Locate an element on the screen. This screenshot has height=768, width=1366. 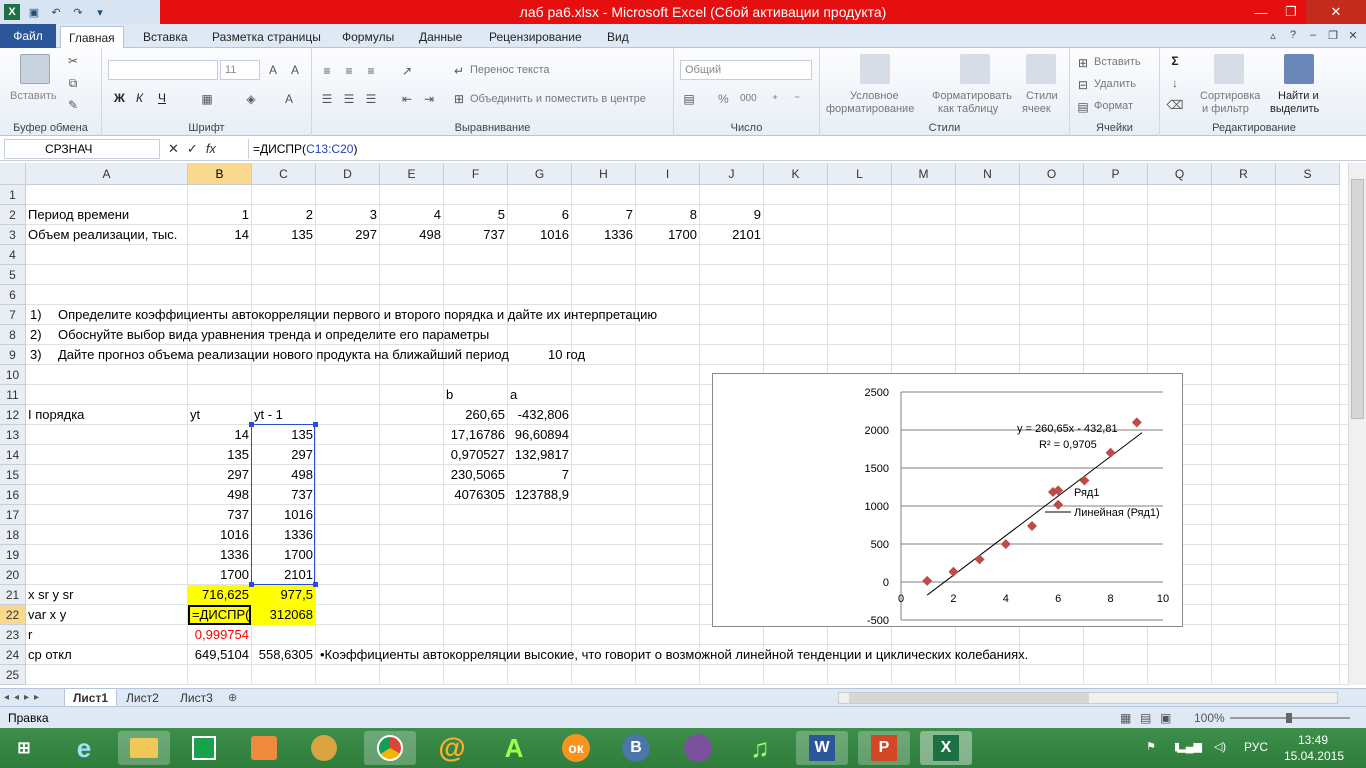
word-icon: W is located at coordinates (822, 748).